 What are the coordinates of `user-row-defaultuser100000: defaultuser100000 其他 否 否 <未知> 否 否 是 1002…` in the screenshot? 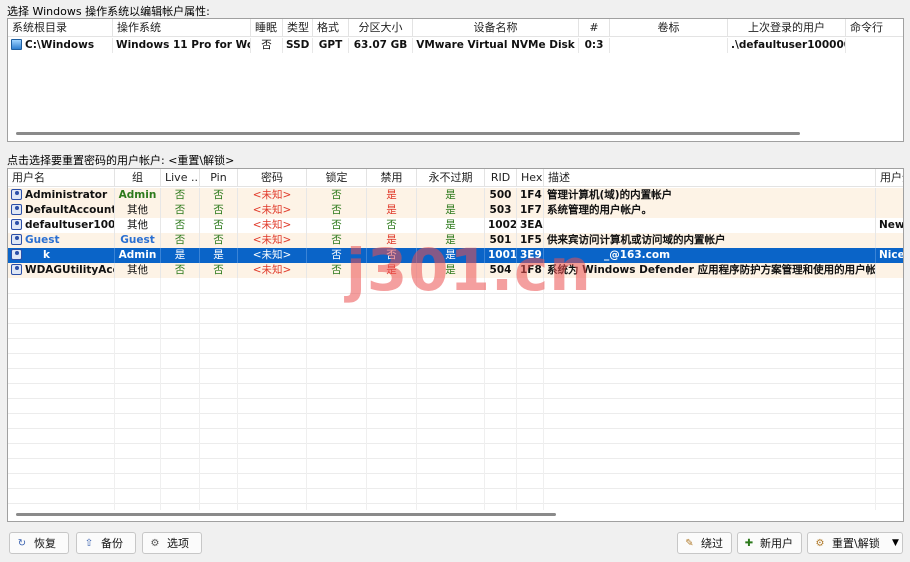 It's located at (455, 225).